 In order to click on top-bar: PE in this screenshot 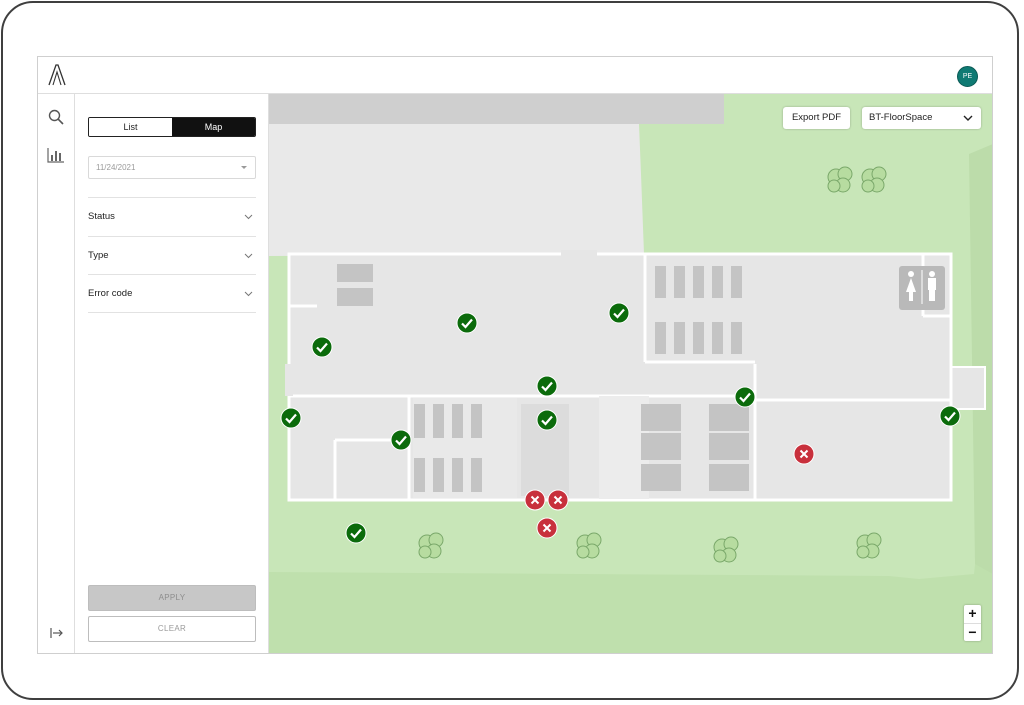, I will do `click(515, 75)`.